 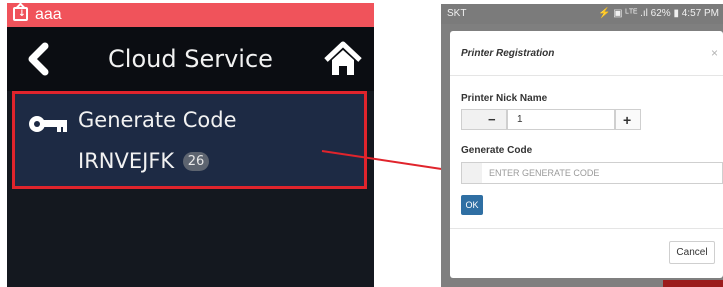 What do you see at coordinates (196, 161) in the screenshot?
I see `code-count-badge: 26` at bounding box center [196, 161].